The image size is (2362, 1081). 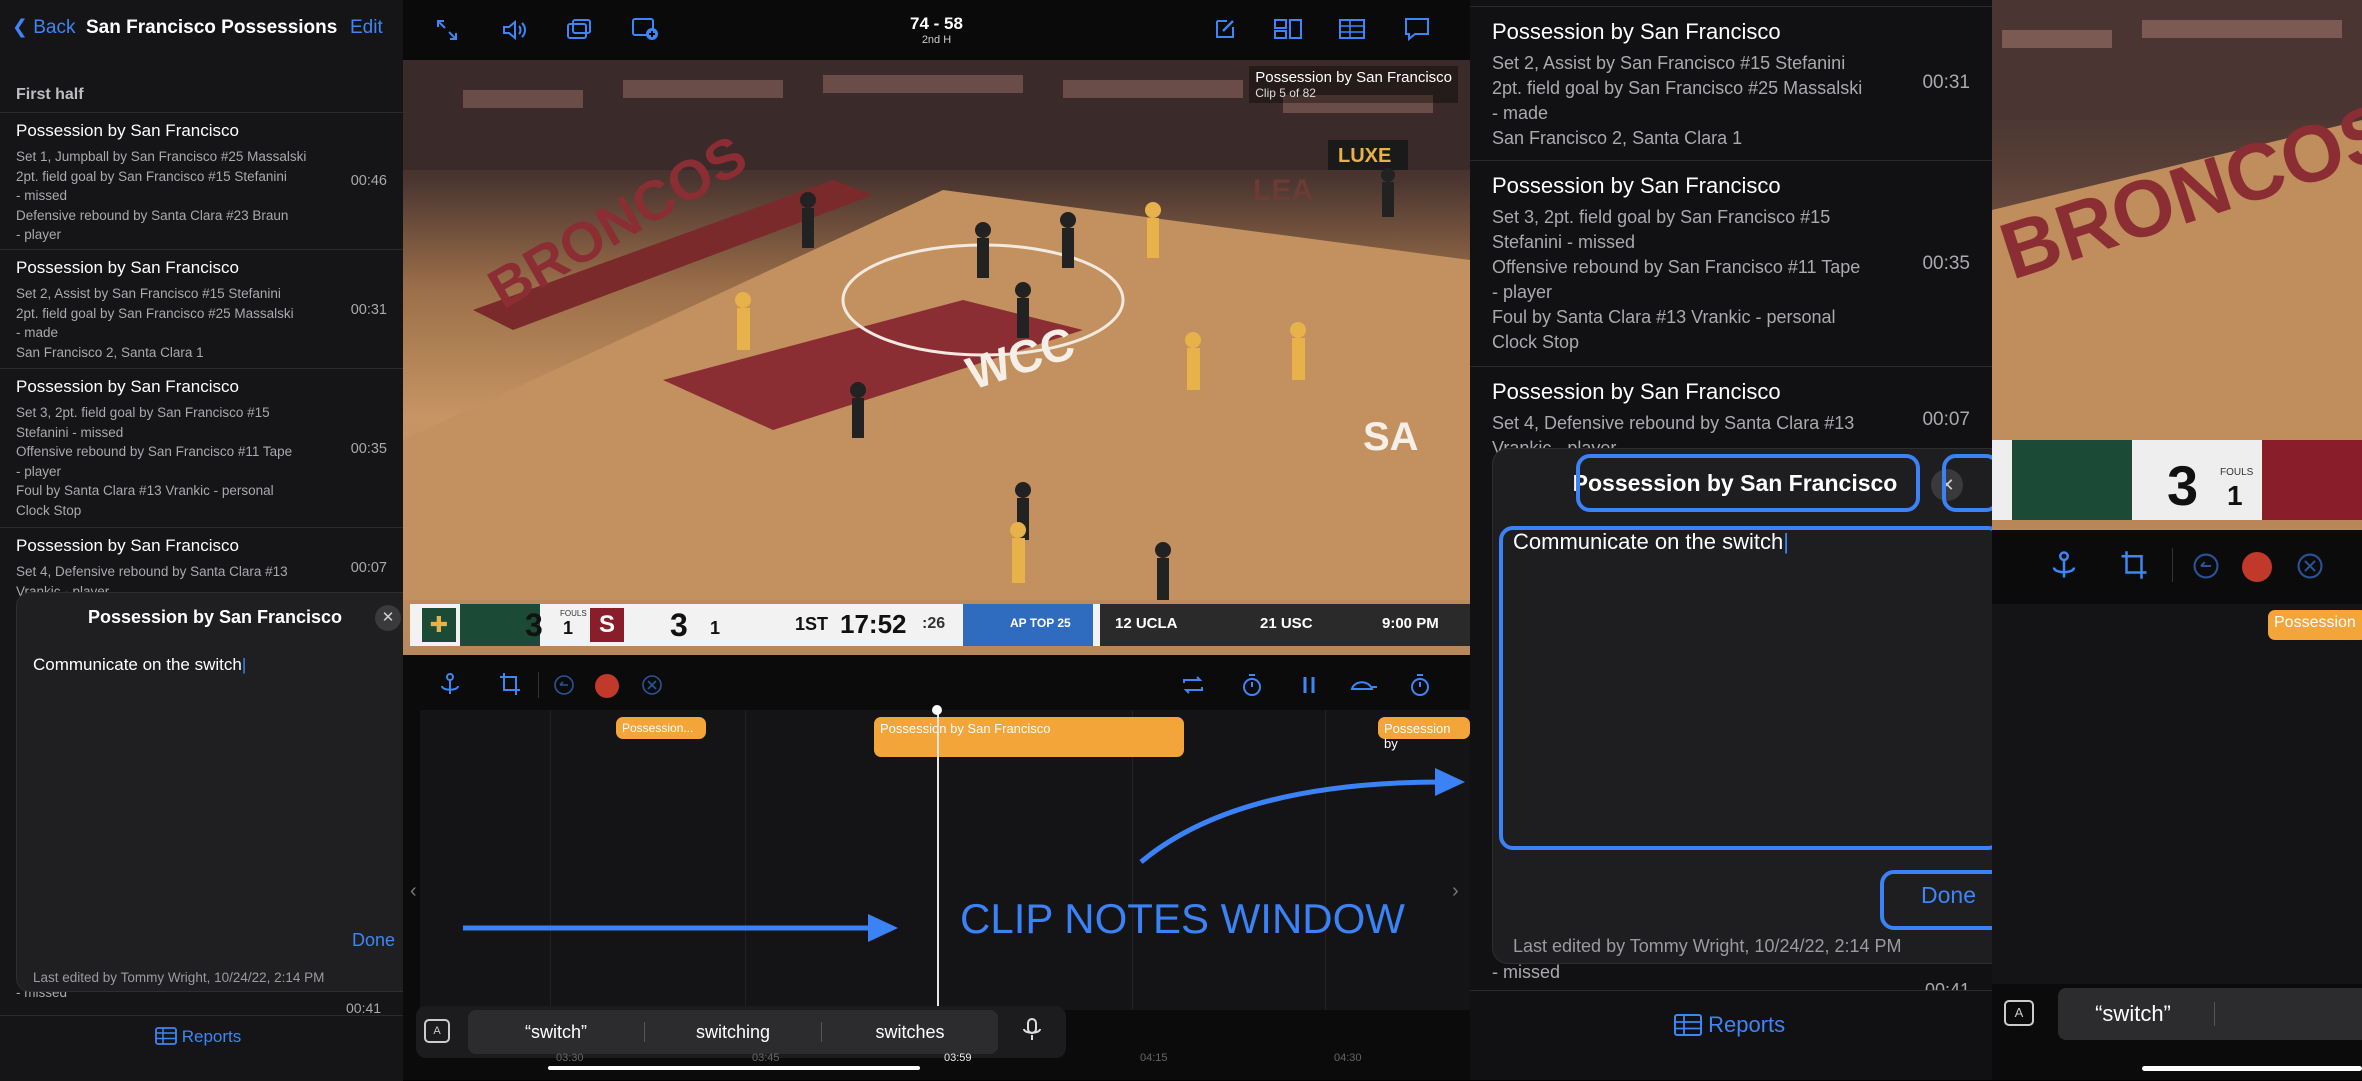 I want to click on microphone-icon, so click(x=1032, y=1030).